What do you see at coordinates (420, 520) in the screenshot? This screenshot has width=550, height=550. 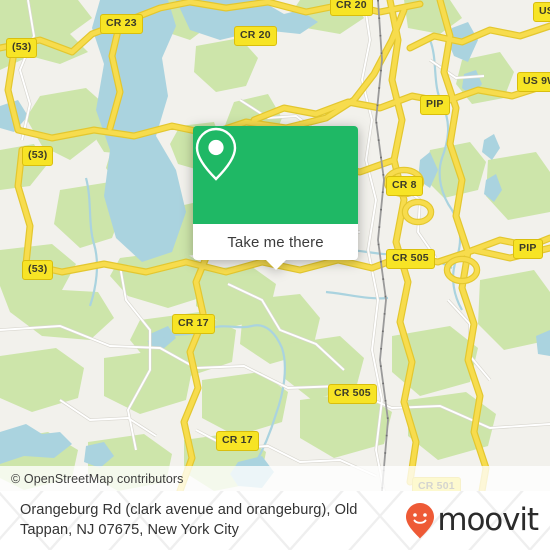 I see `moovit-pin-icon` at bounding box center [420, 520].